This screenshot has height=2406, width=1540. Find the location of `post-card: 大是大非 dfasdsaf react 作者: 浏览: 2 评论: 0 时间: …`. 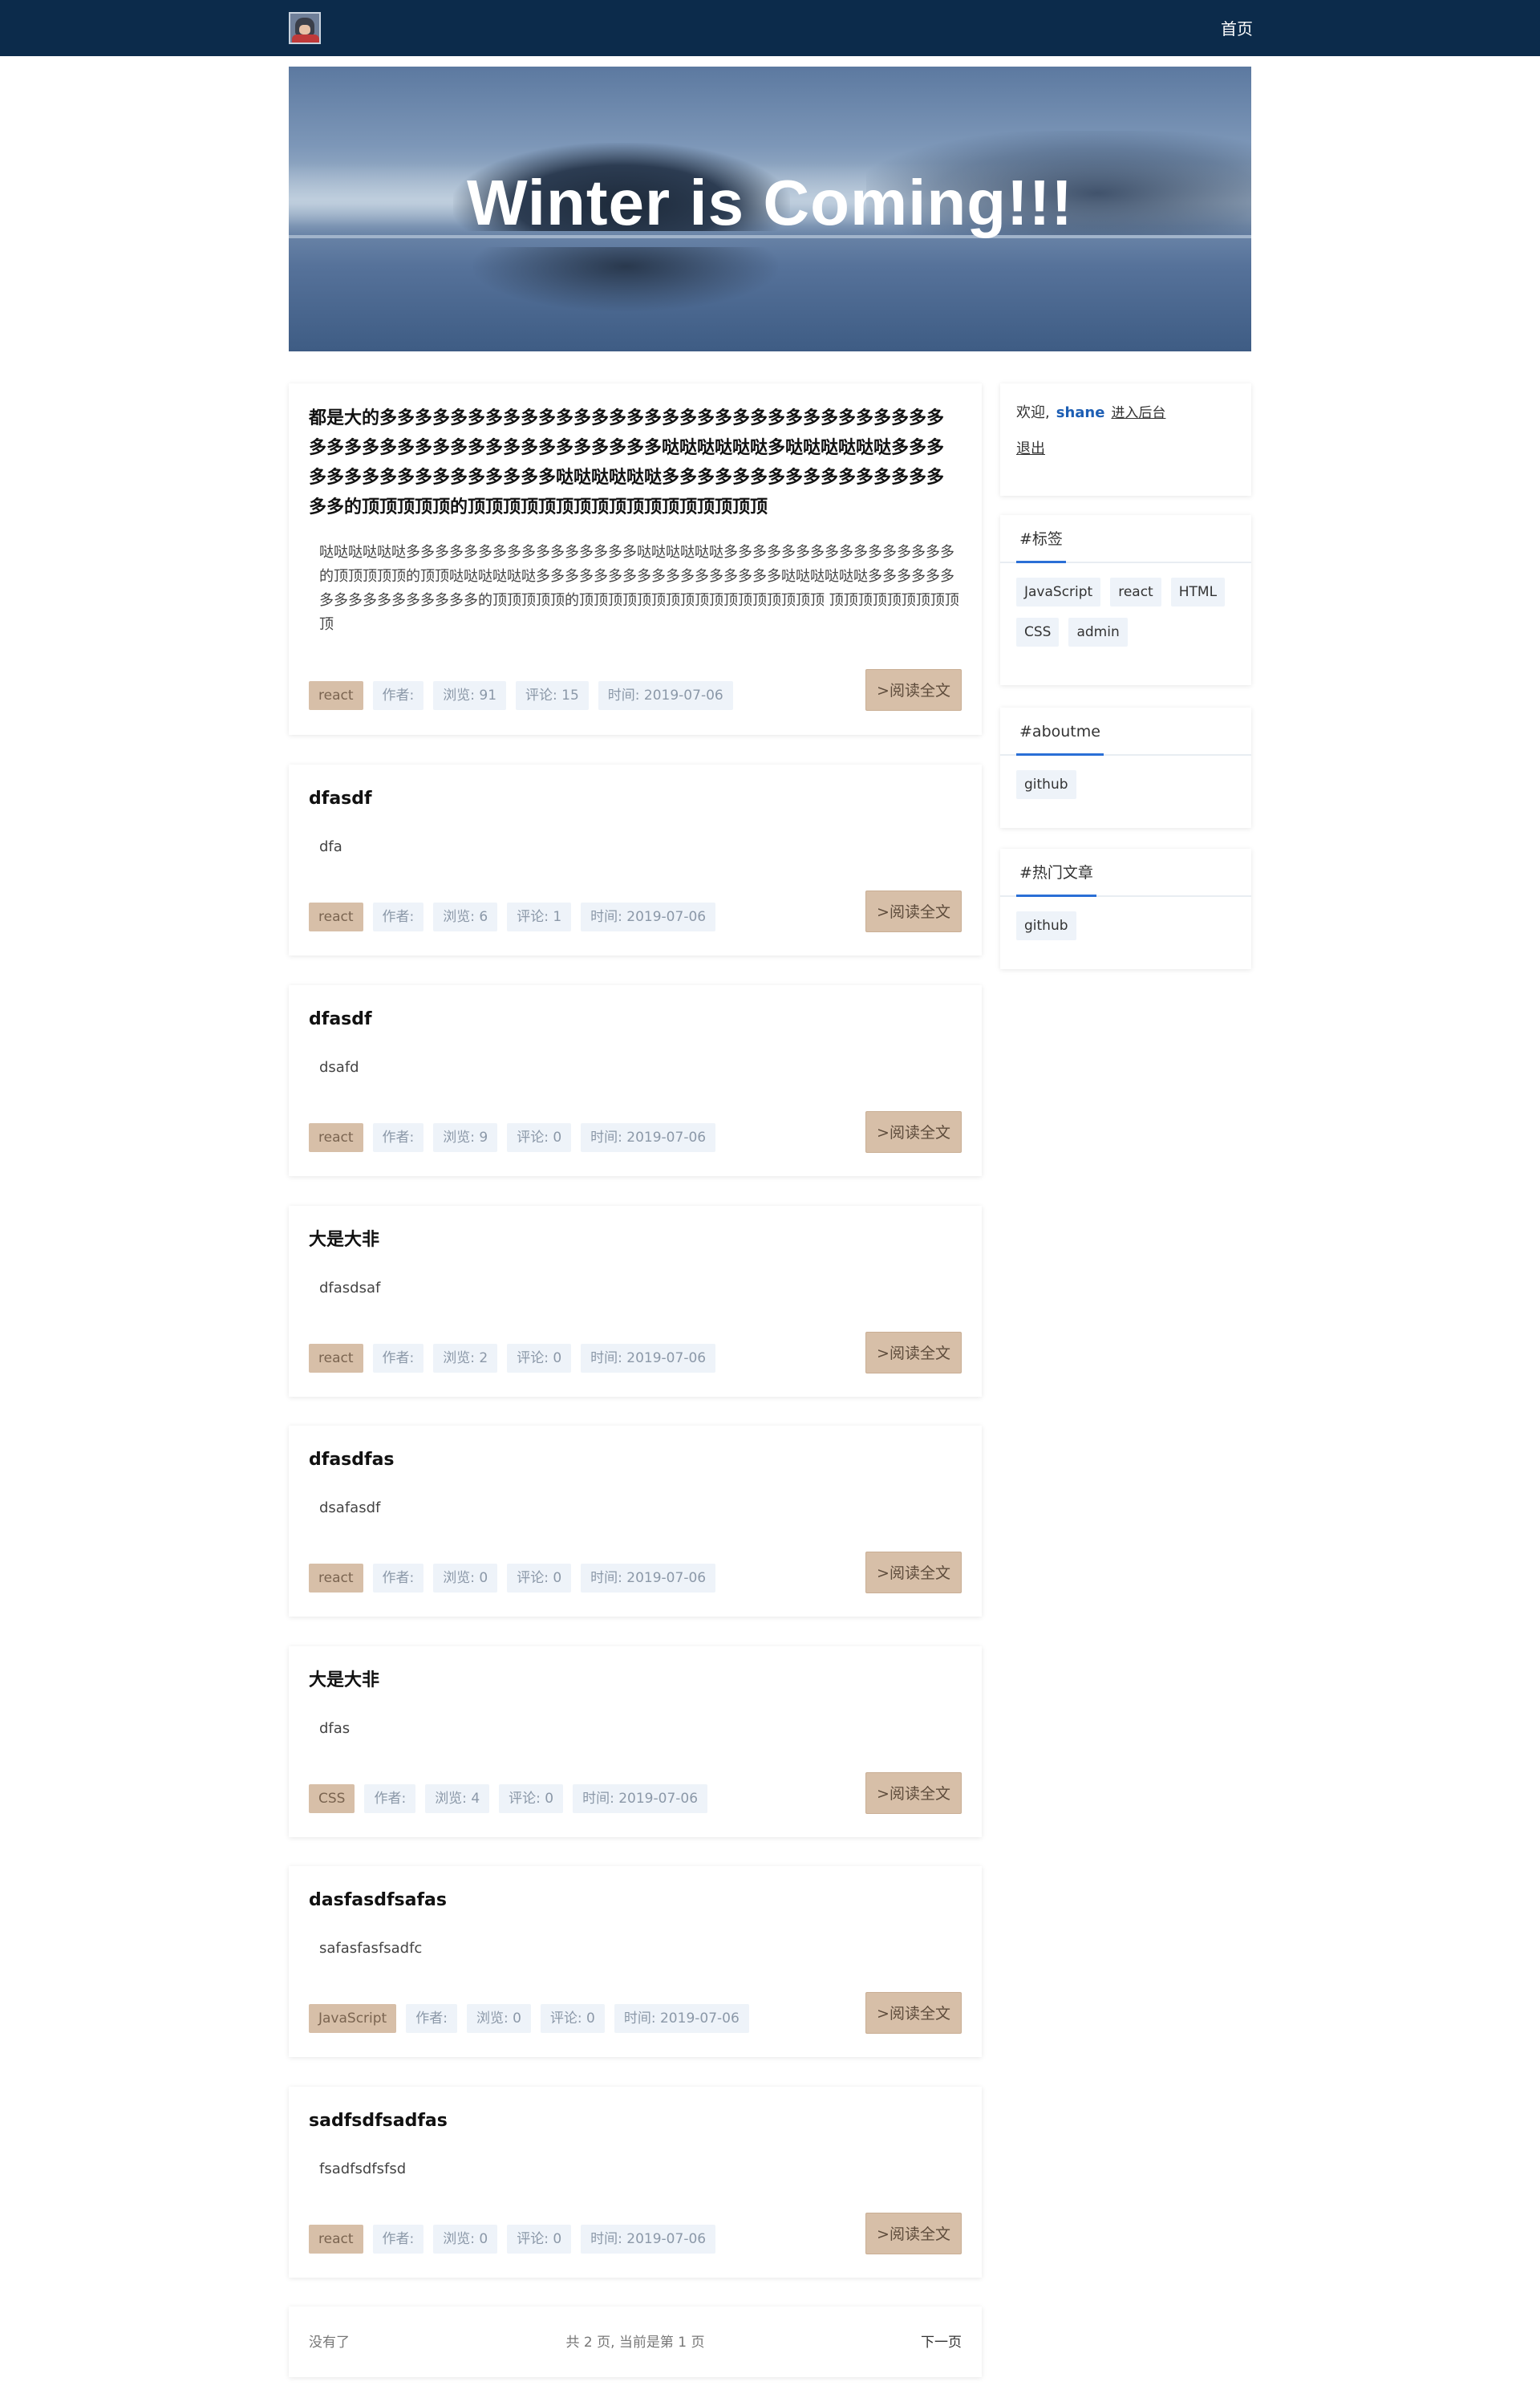

post-card: 大是大非 dfasdsaf react 作者: 浏览: 2 评论: 0 时间: … is located at coordinates (635, 1301).